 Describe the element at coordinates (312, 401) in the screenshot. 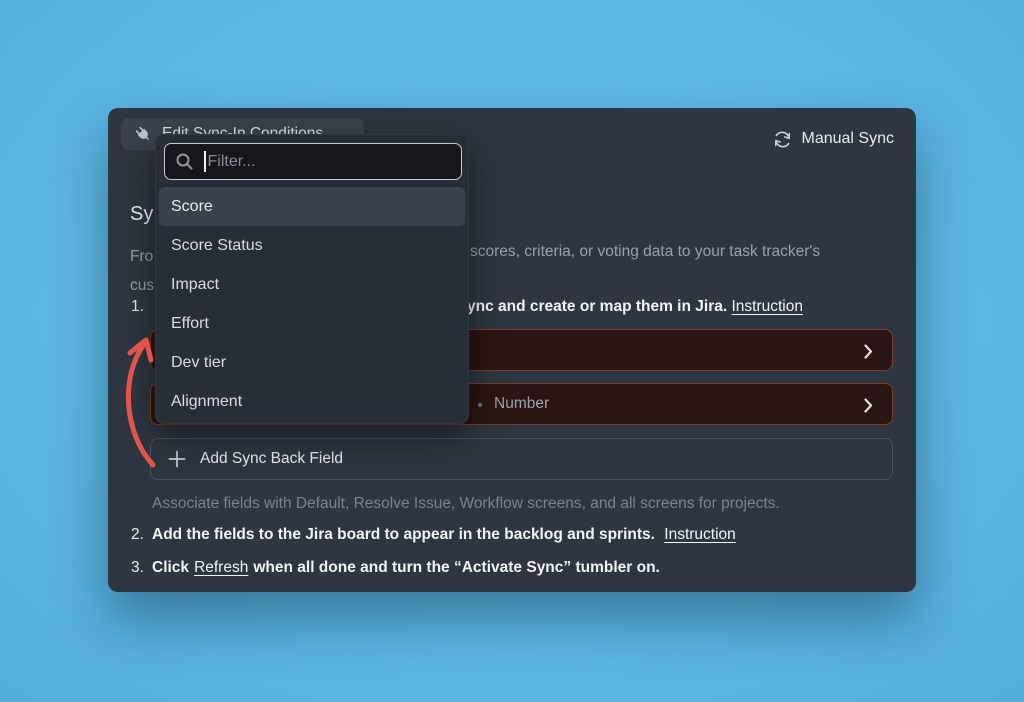

I see `dropdown-option-alignment: Alignment` at that location.